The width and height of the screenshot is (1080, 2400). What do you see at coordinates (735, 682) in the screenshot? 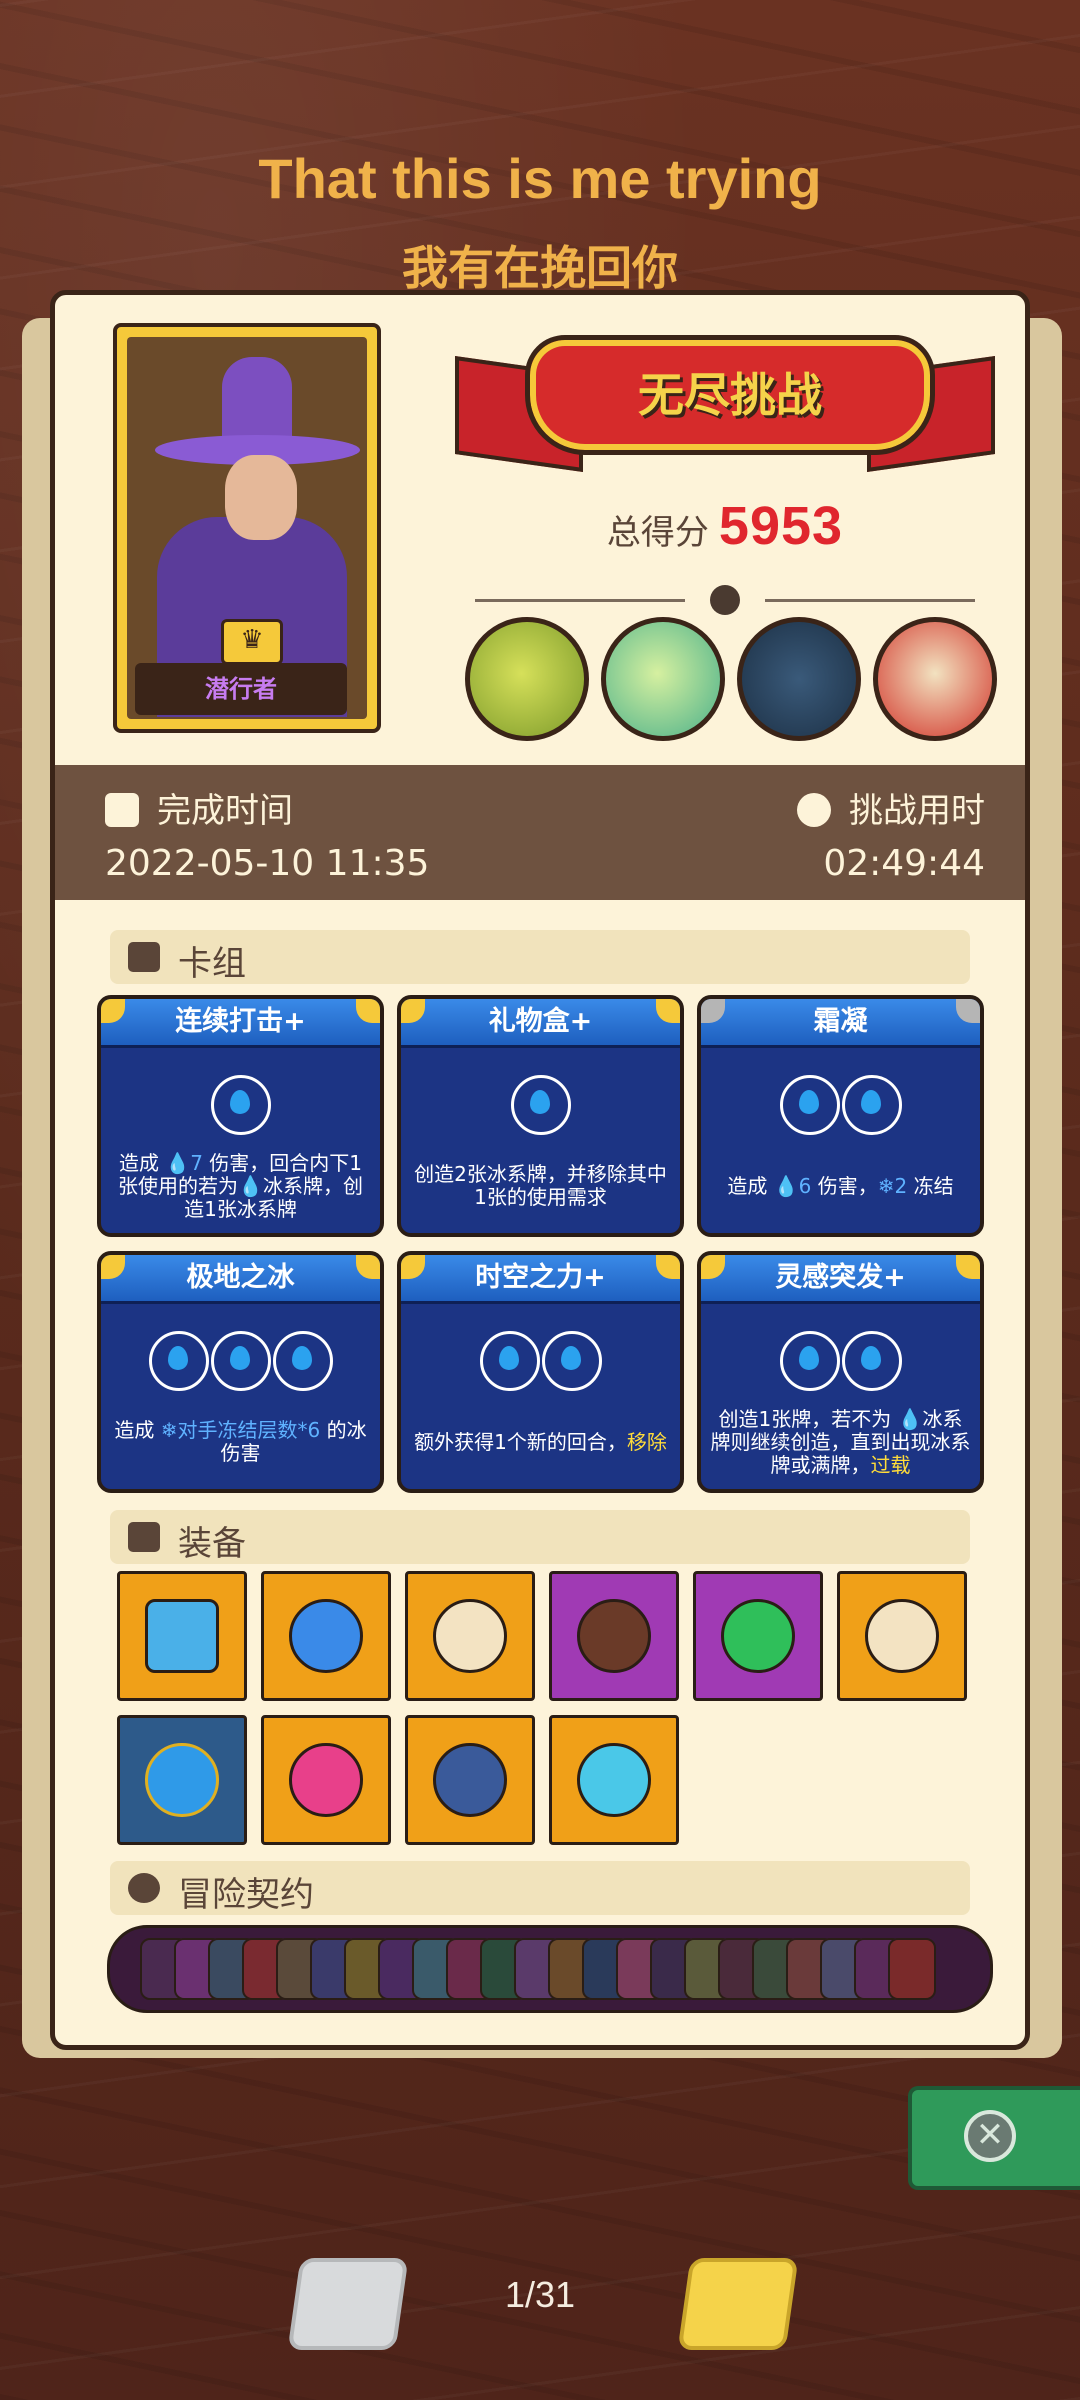
I see `defeated-bosses` at bounding box center [735, 682].